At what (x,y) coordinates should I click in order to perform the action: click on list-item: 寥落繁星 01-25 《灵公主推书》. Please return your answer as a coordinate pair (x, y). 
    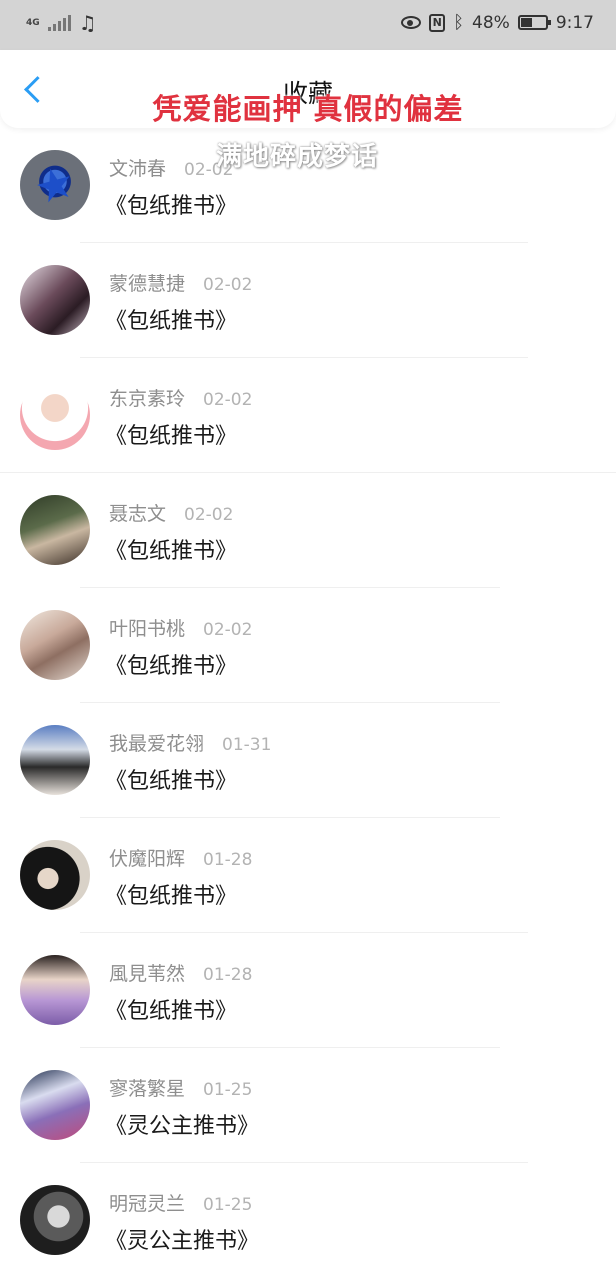
    Looking at the image, I should click on (308, 1105).